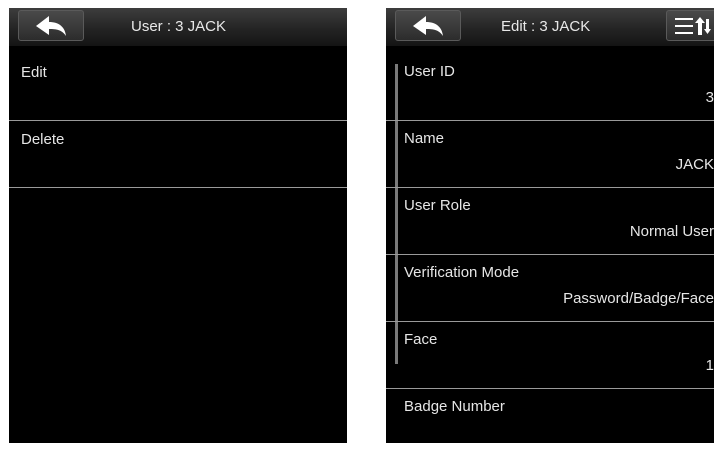 This screenshot has width=714, height=452. What do you see at coordinates (550, 288) in the screenshot?
I see `field-verification-mode: Verification Mode Password/Badge/Face` at bounding box center [550, 288].